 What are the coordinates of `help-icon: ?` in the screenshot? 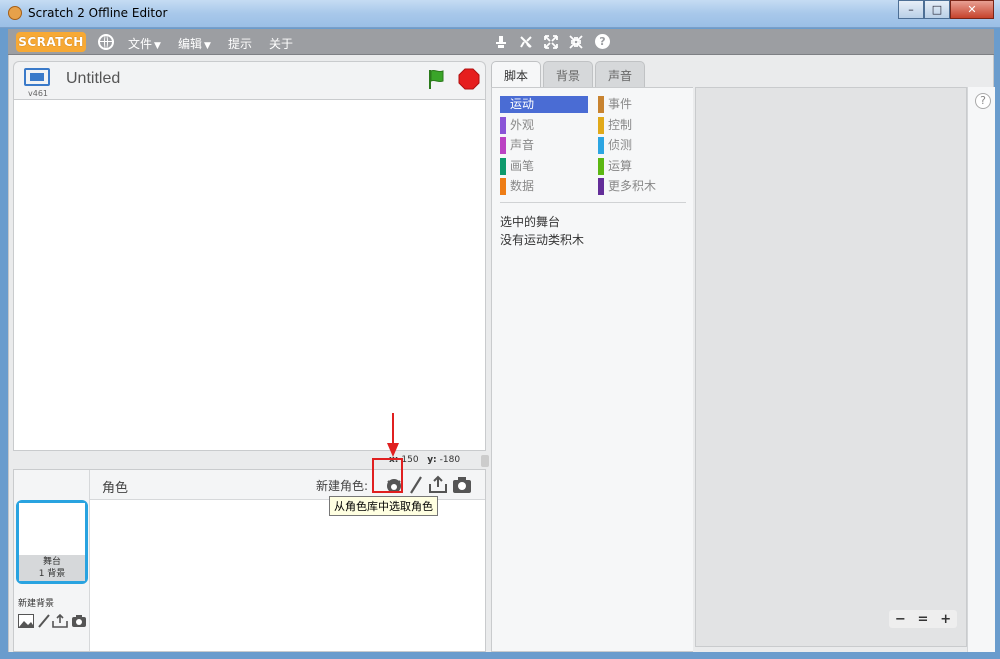 It's located at (602, 41).